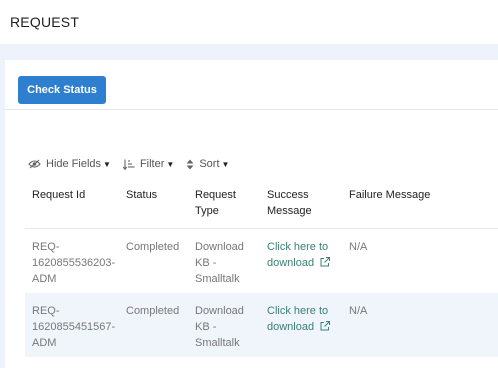 This screenshot has width=498, height=368. I want to click on hide-fields-label: Hide Fields, so click(74, 164).